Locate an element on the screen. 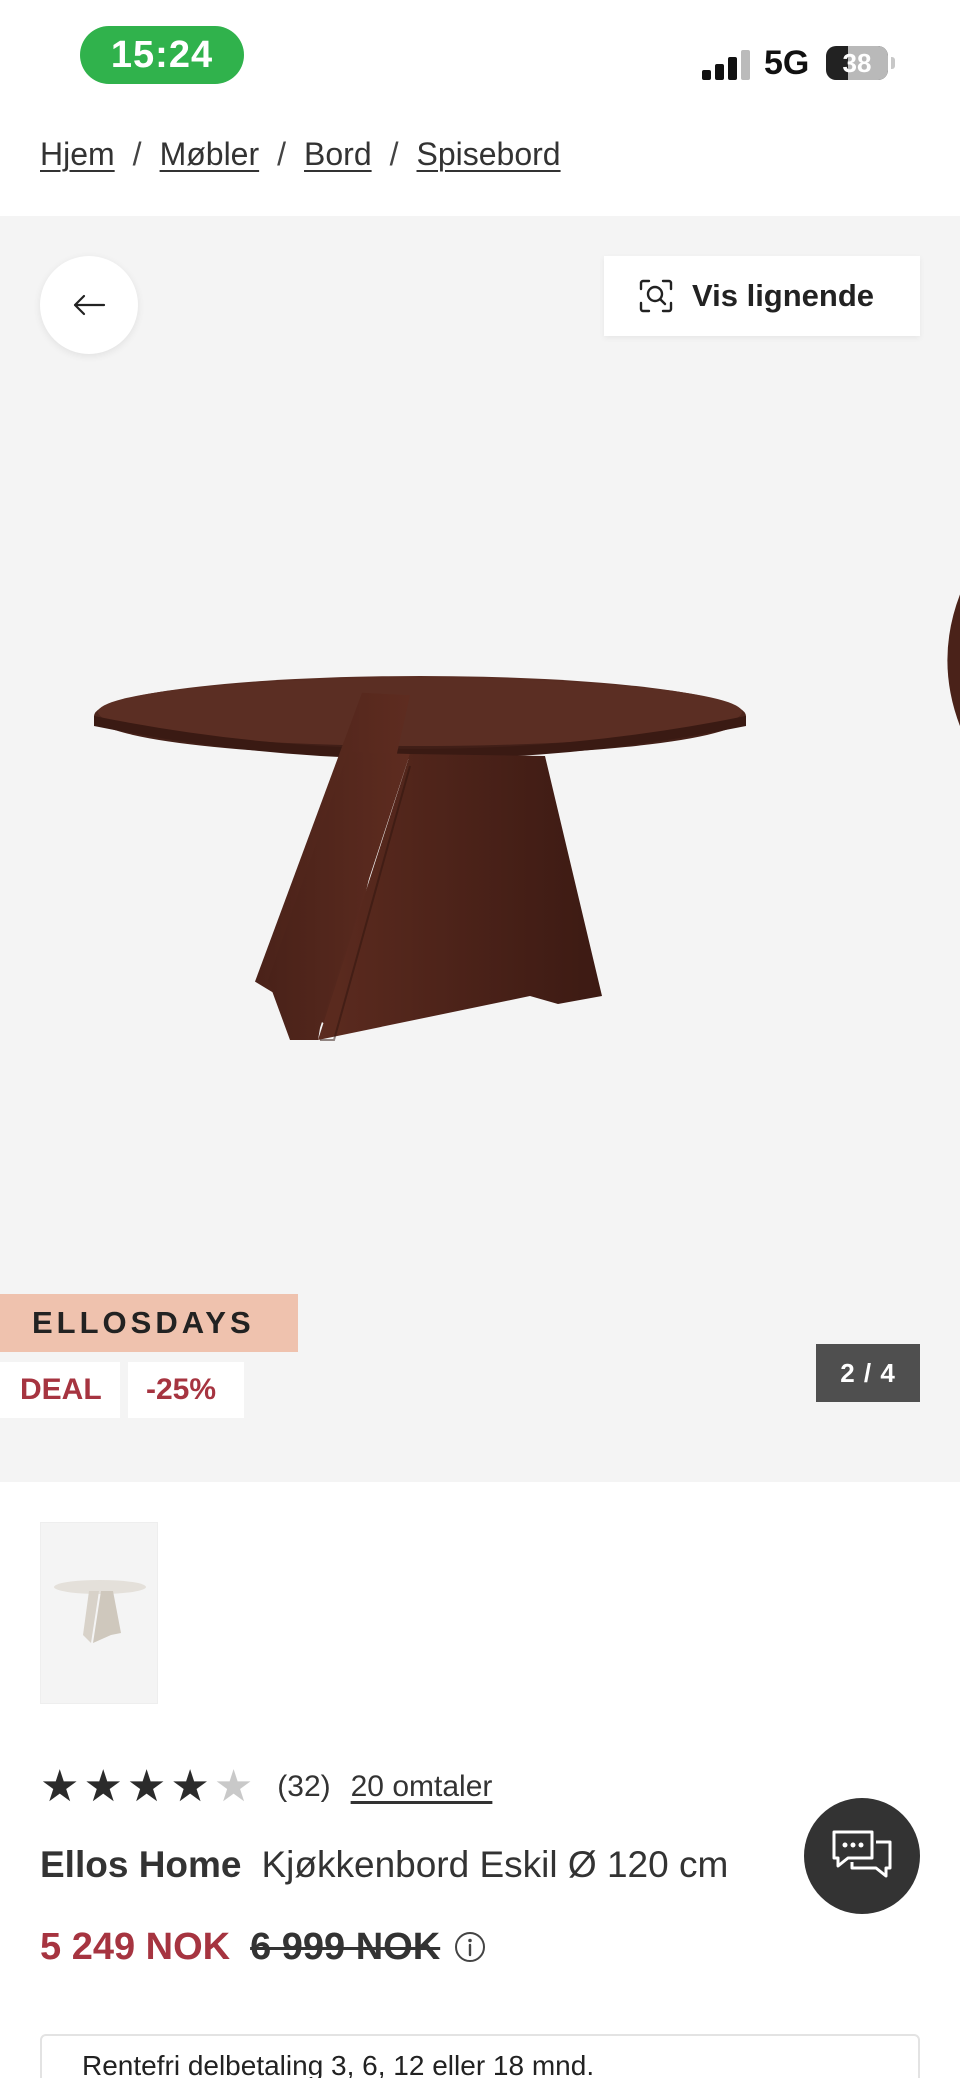 This screenshot has width=960, height=2078. product-title: Ellos Home Kjøkkenbord Eskil Ø 120 cm is located at coordinates (384, 1865).